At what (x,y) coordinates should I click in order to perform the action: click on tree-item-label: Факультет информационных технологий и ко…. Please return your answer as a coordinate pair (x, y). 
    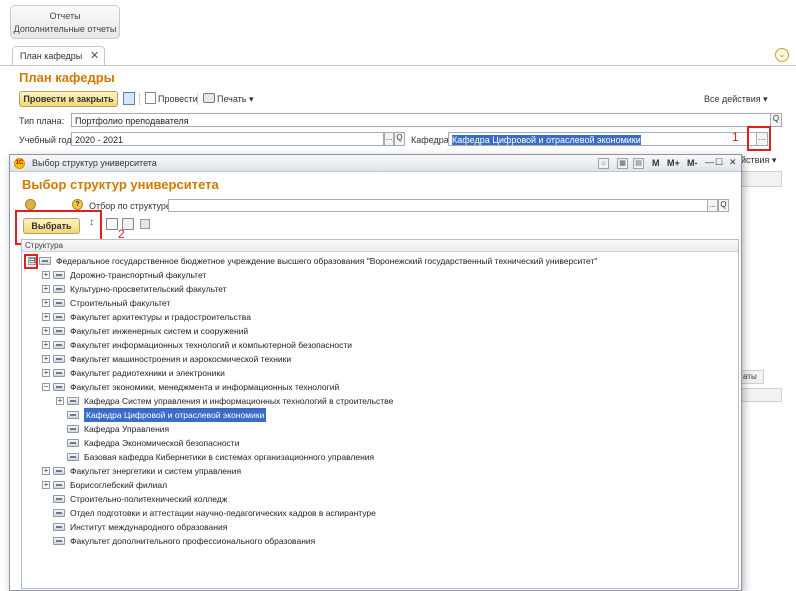
    Looking at the image, I should click on (211, 345).